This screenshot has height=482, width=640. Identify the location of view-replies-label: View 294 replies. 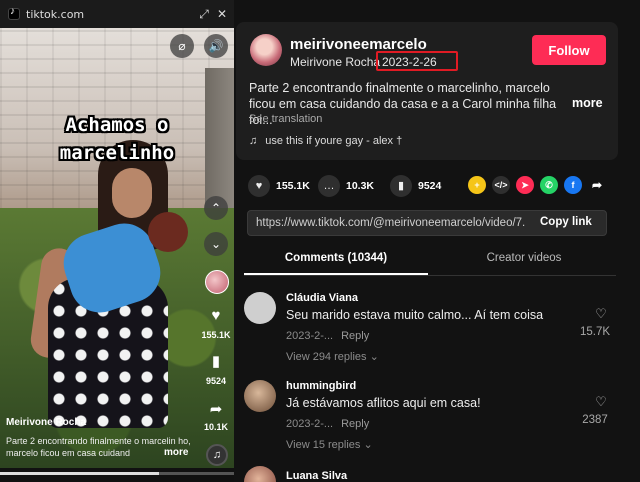
(326, 357).